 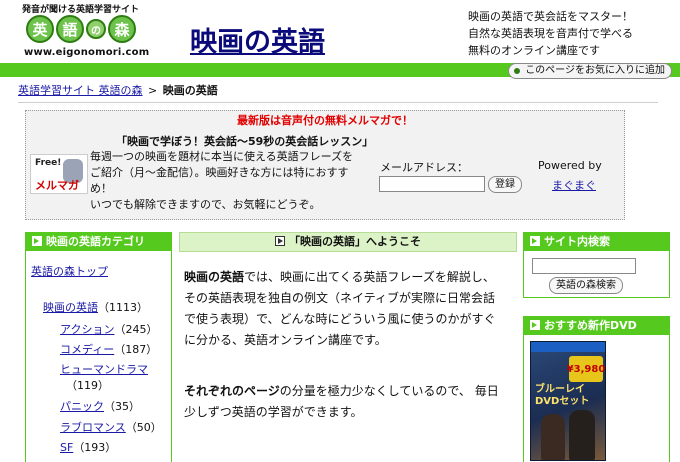 What do you see at coordinates (96, 29) in the screenshot?
I see `logo-char: の` at bounding box center [96, 29].